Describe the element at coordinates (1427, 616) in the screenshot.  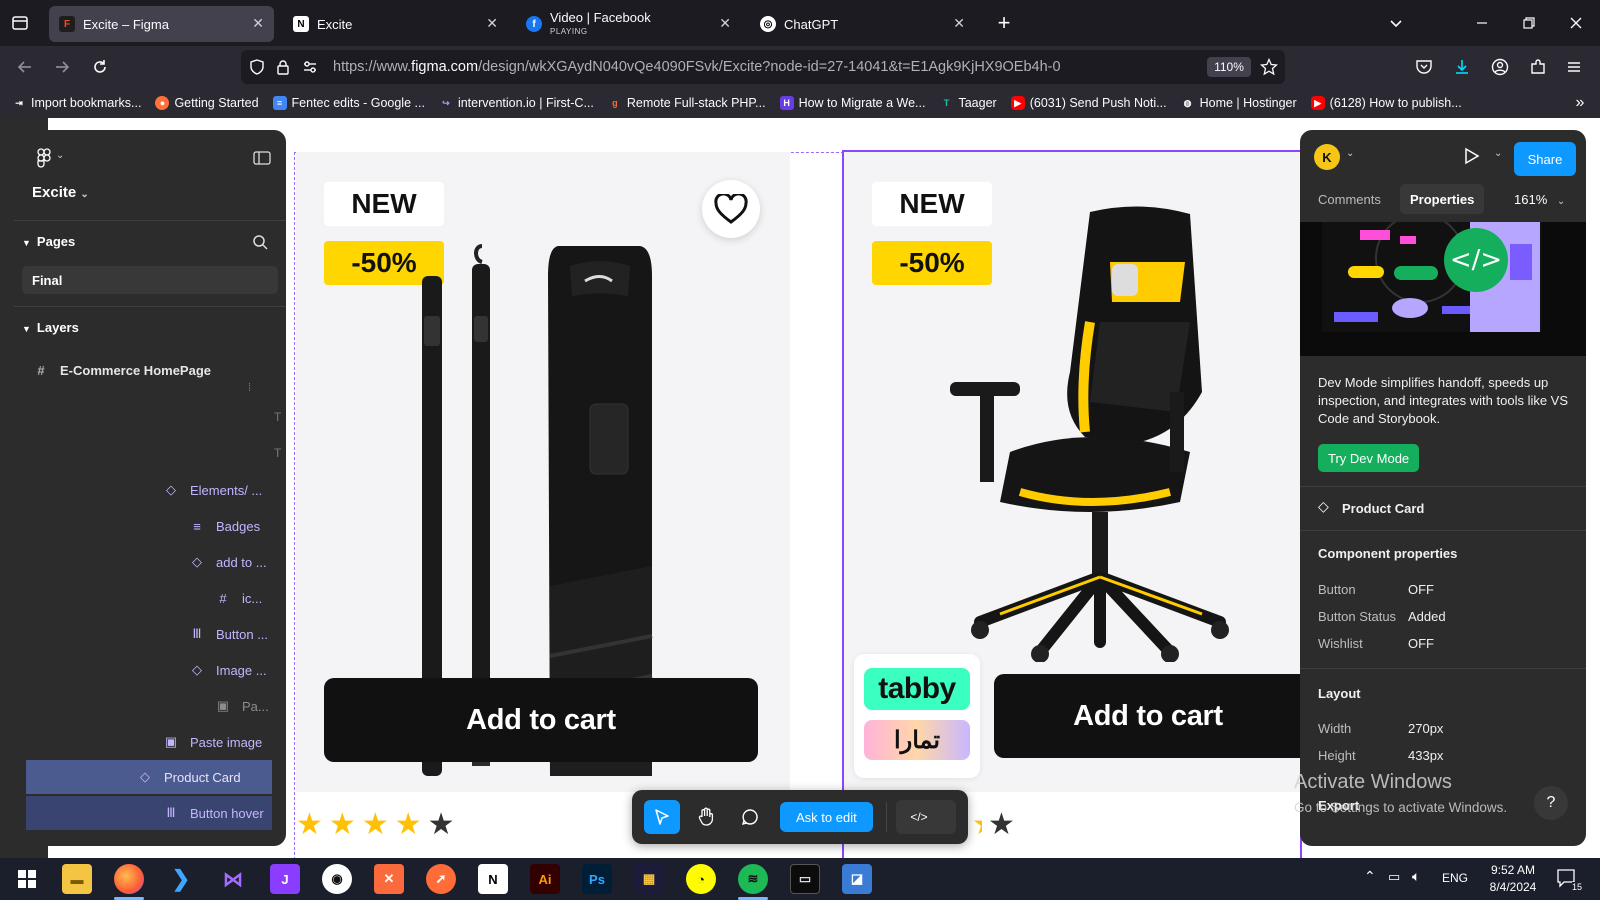
I see `prop-value-button-status: Added` at that location.